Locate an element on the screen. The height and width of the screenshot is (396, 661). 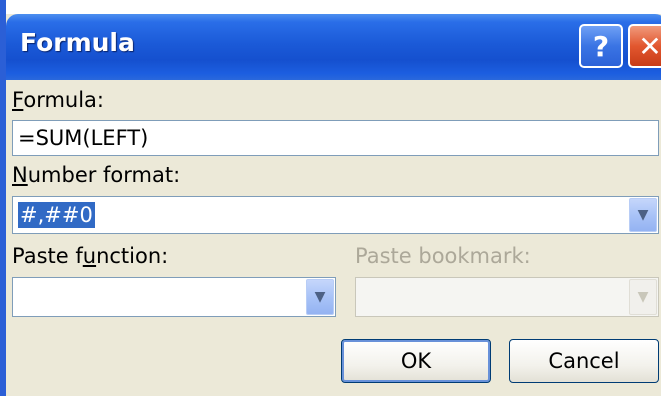
help-button: ? is located at coordinates (601, 46).